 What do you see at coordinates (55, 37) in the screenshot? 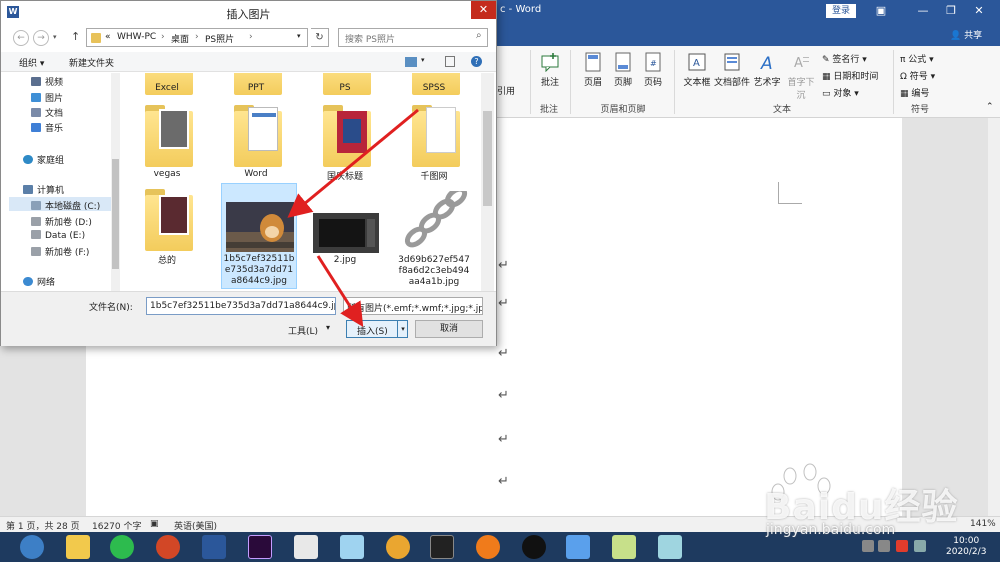
I see `recent-locations-icon: ▾` at bounding box center [55, 37].